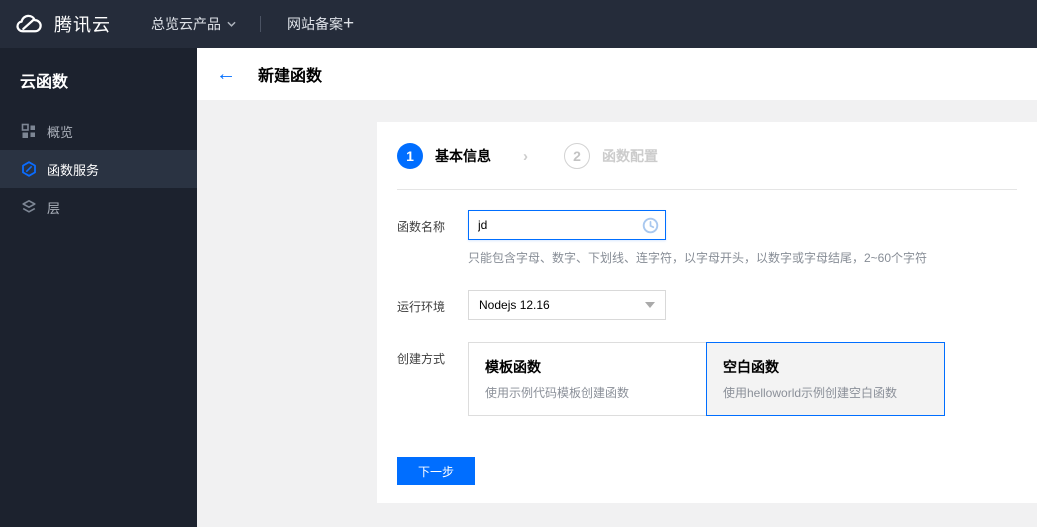  What do you see at coordinates (410, 156) in the screenshot?
I see `step-1-circle: 1` at bounding box center [410, 156].